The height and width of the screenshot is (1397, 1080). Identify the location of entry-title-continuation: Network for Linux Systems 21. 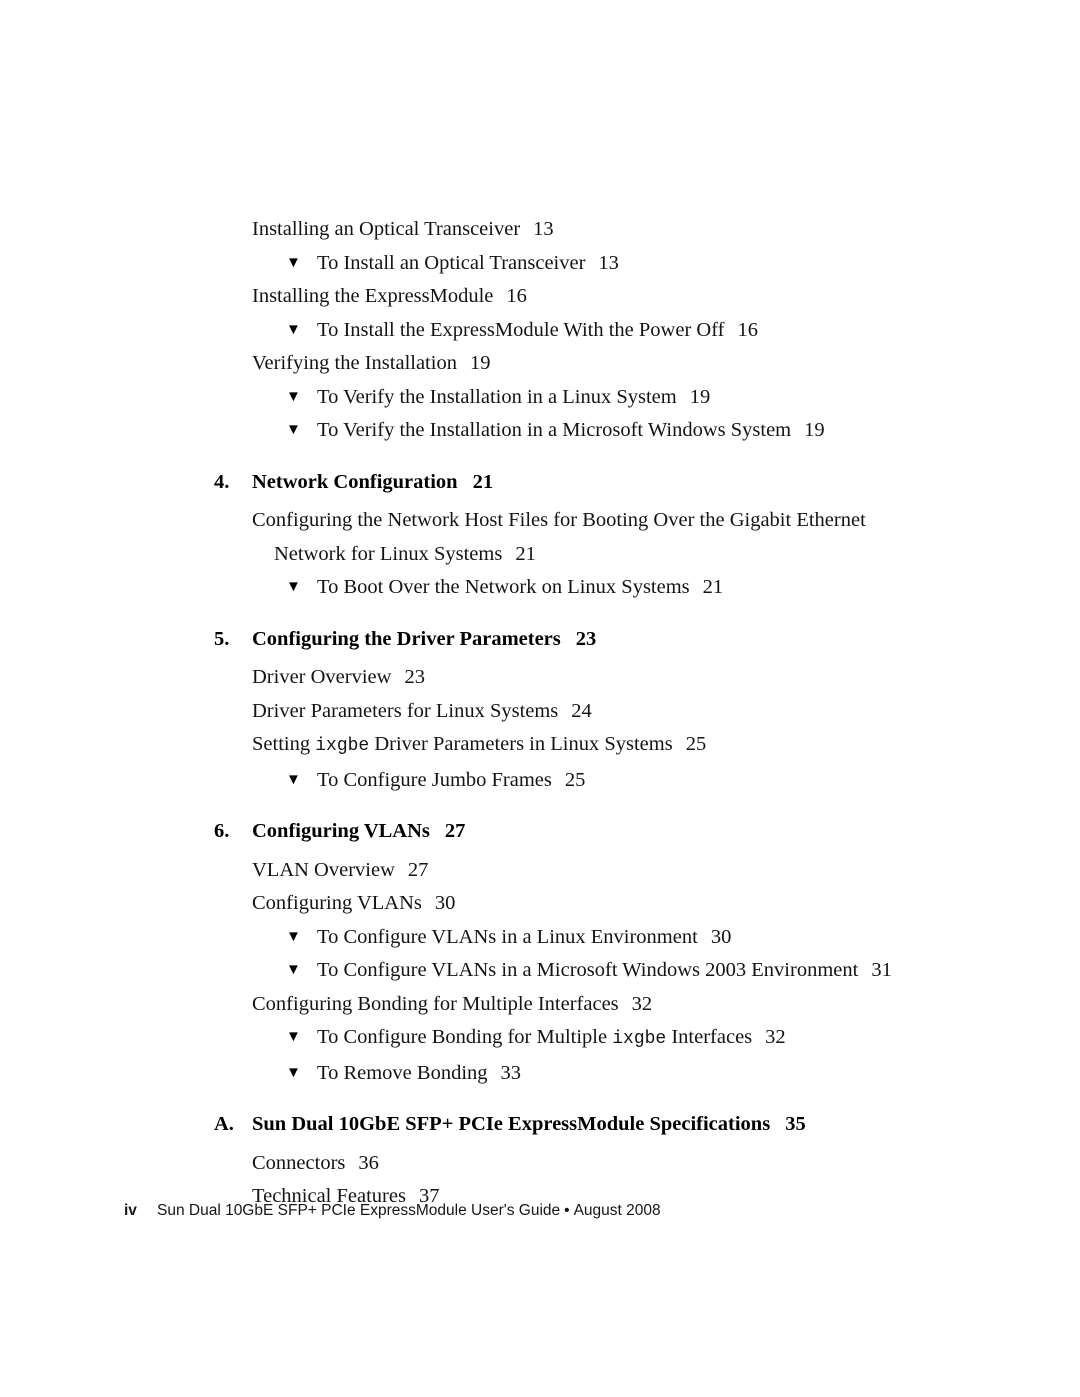
(405, 553).